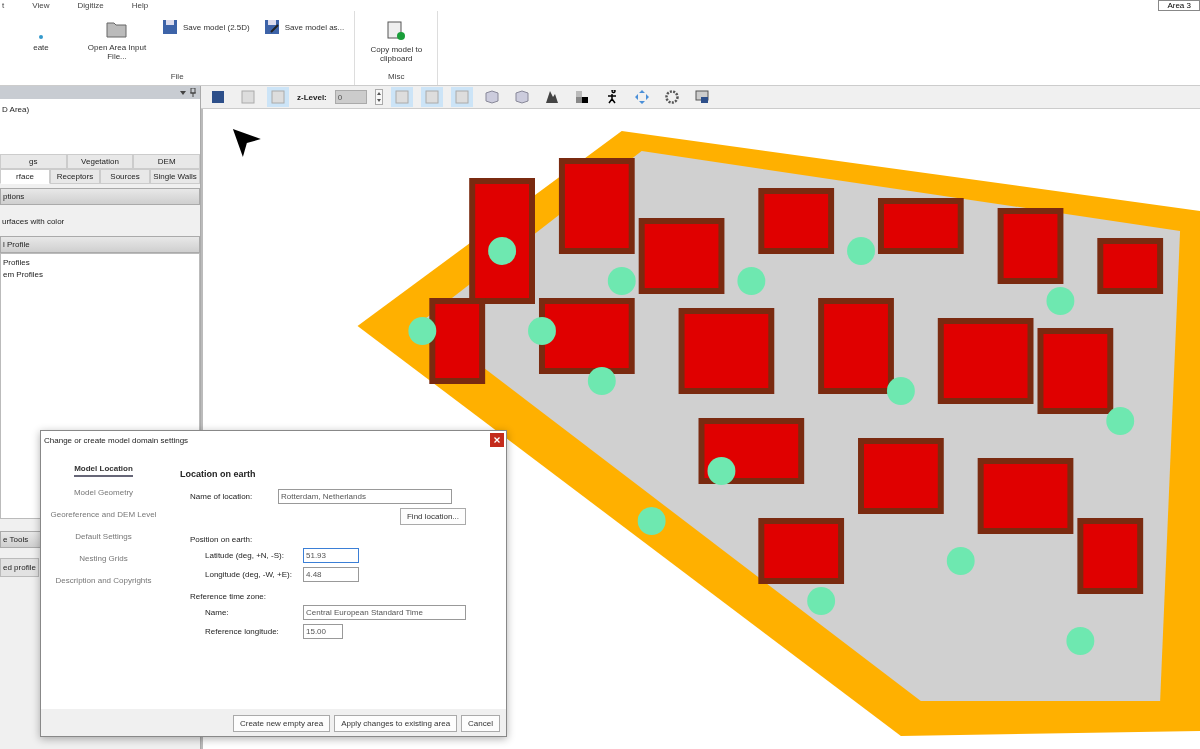 The height and width of the screenshot is (749, 1200). I want to click on field-label: Name of location:, so click(222, 496).